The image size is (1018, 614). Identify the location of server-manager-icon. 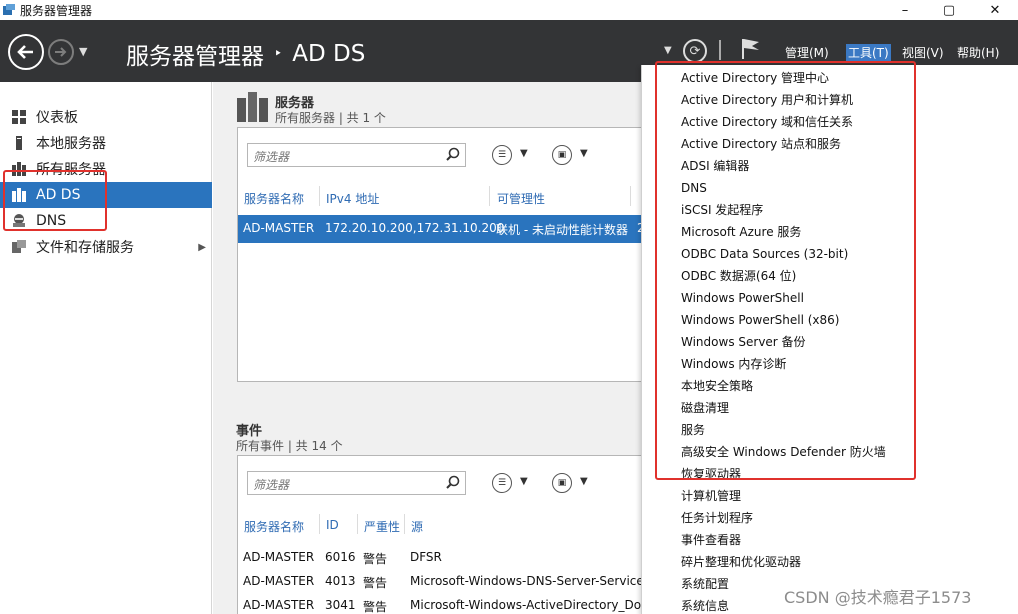
(9, 10).